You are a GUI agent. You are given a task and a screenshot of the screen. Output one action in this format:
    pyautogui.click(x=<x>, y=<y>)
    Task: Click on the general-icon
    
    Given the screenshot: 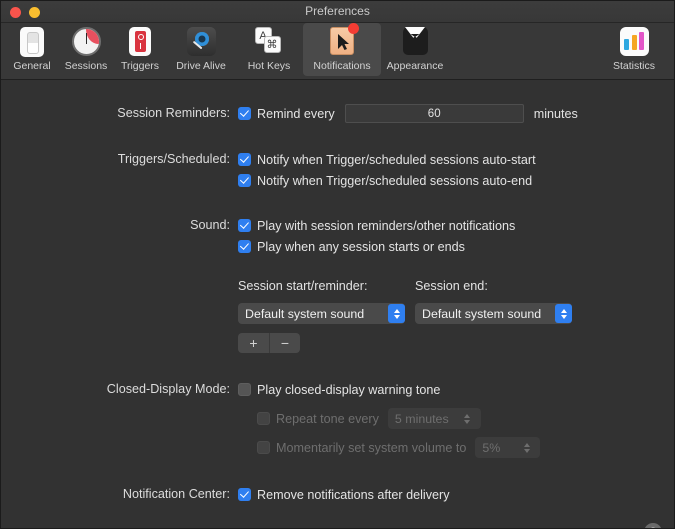 What is the action you would take?
    pyautogui.click(x=32, y=42)
    